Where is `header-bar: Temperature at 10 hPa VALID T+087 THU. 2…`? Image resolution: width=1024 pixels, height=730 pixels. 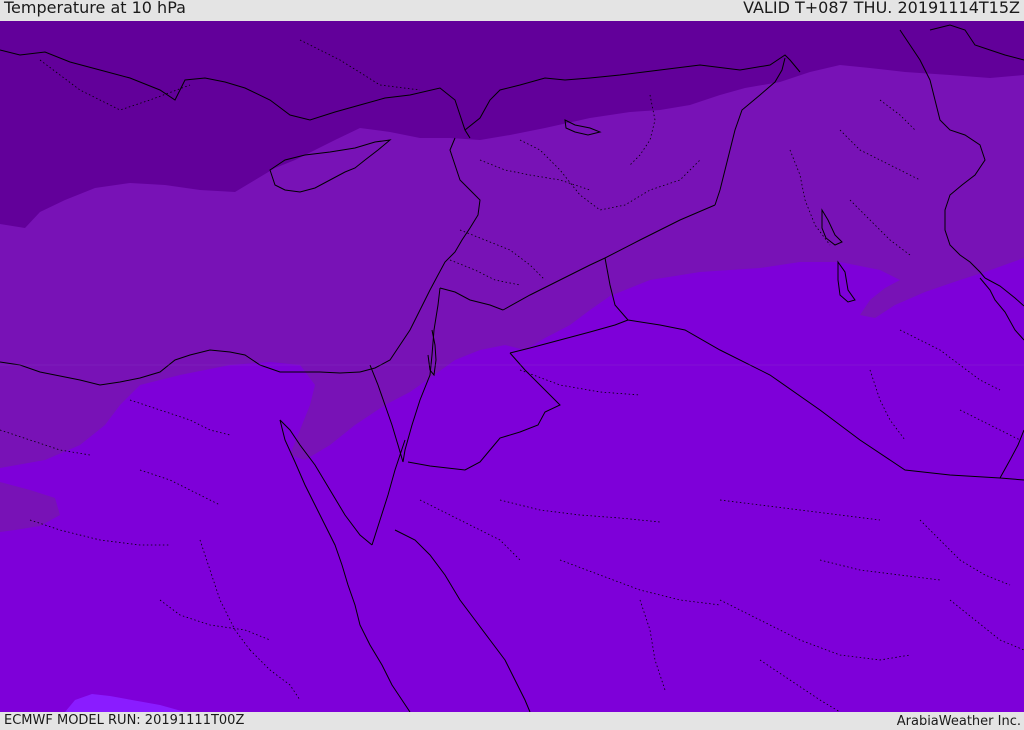
header-bar: Temperature at 10 hPa VALID T+087 THU. 2… is located at coordinates (512, 10).